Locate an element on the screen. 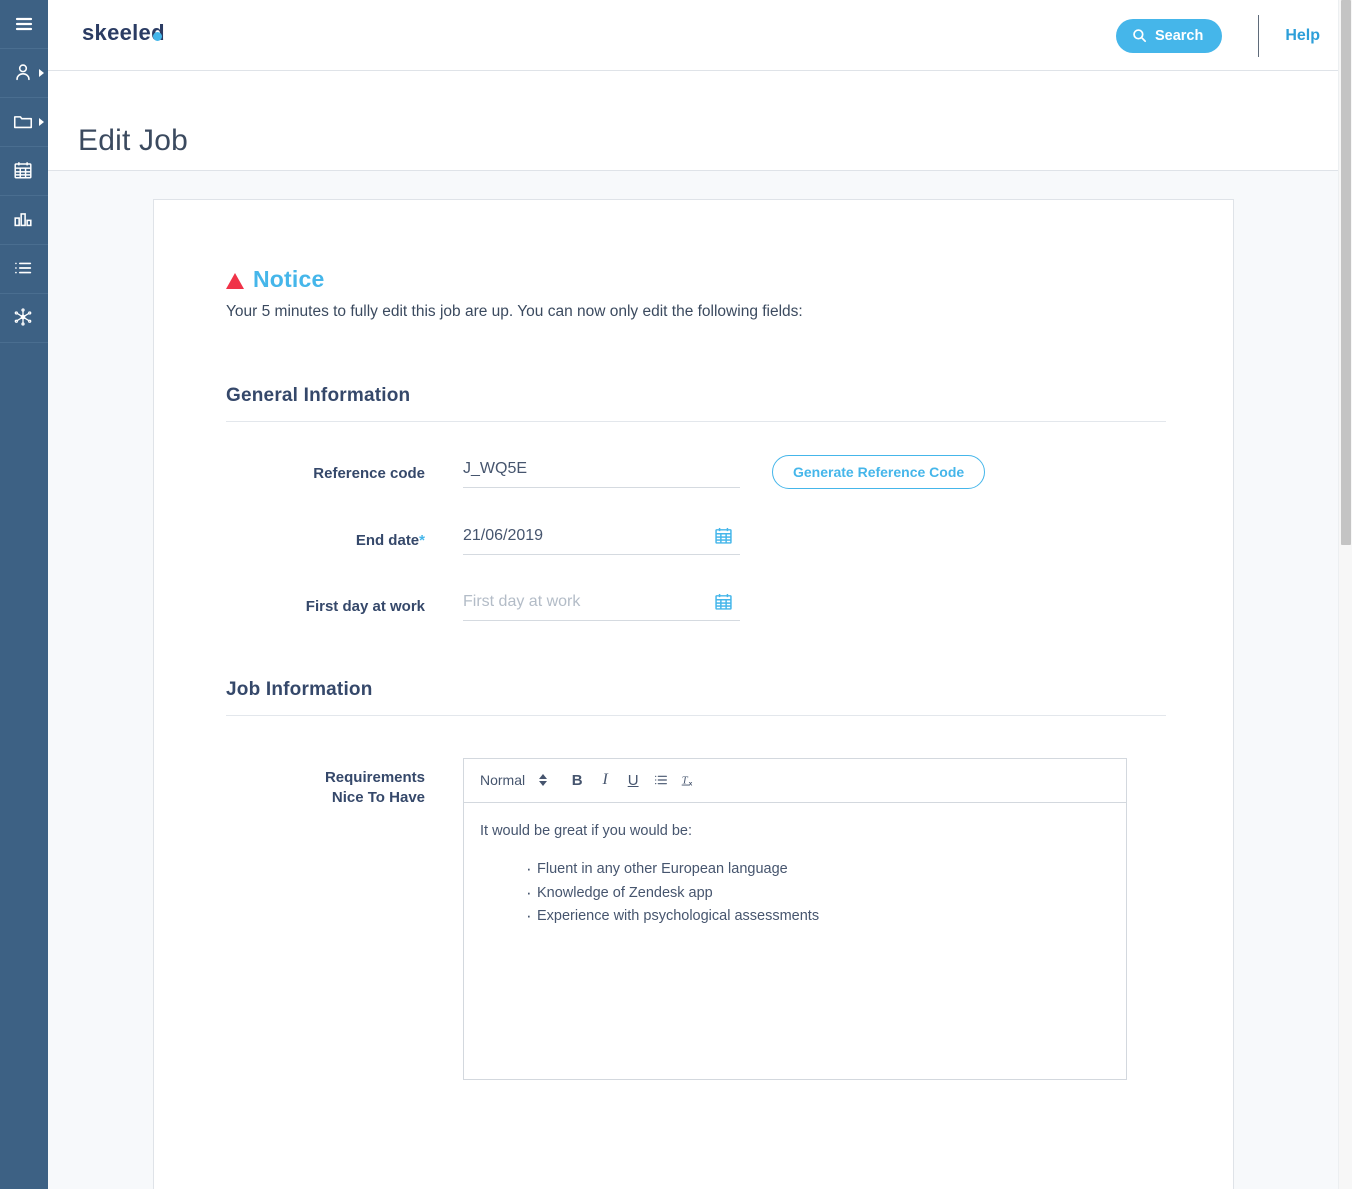 The width and height of the screenshot is (1352, 1189). first-day-field-wrap is located at coordinates (601, 605).